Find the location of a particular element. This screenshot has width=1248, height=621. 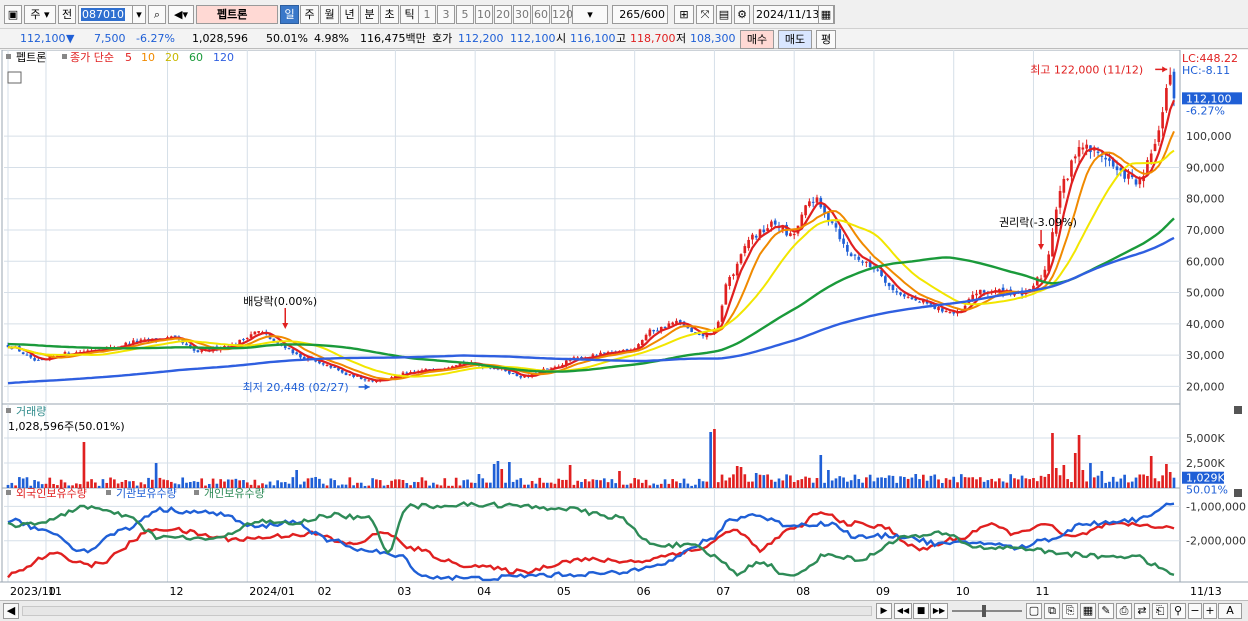

overlay-icon: ⧉ is located at coordinates (1052, 611).